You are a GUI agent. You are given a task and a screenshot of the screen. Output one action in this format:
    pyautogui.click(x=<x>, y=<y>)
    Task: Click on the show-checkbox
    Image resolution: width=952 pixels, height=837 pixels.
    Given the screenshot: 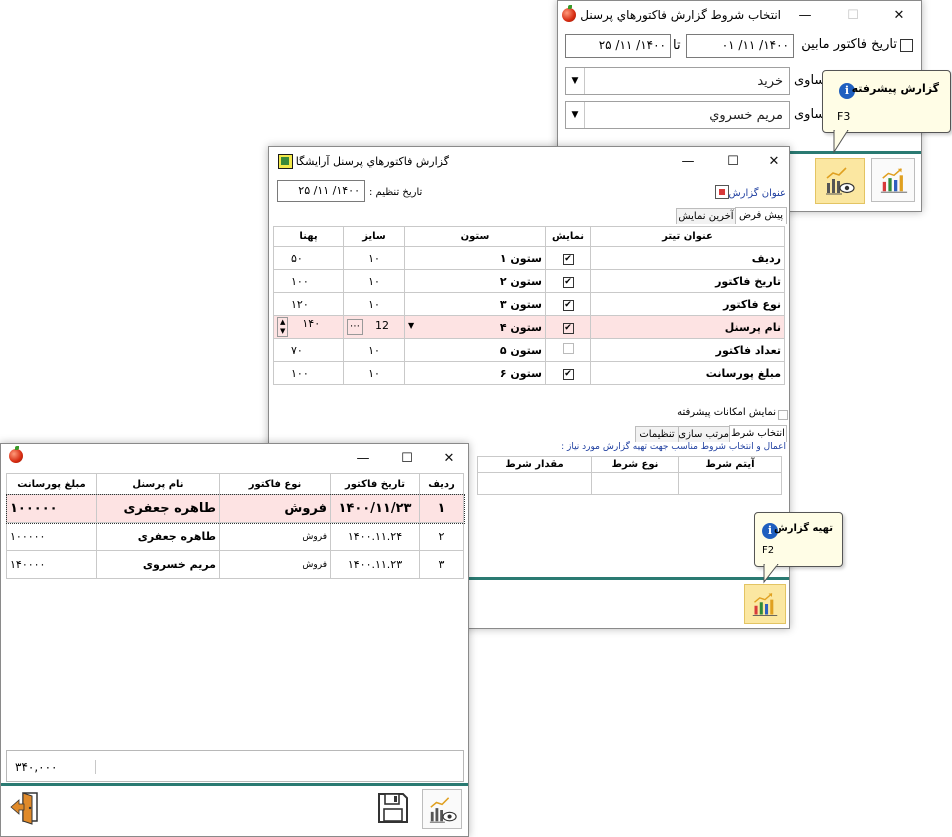 What is the action you would take?
    pyautogui.click(x=568, y=348)
    